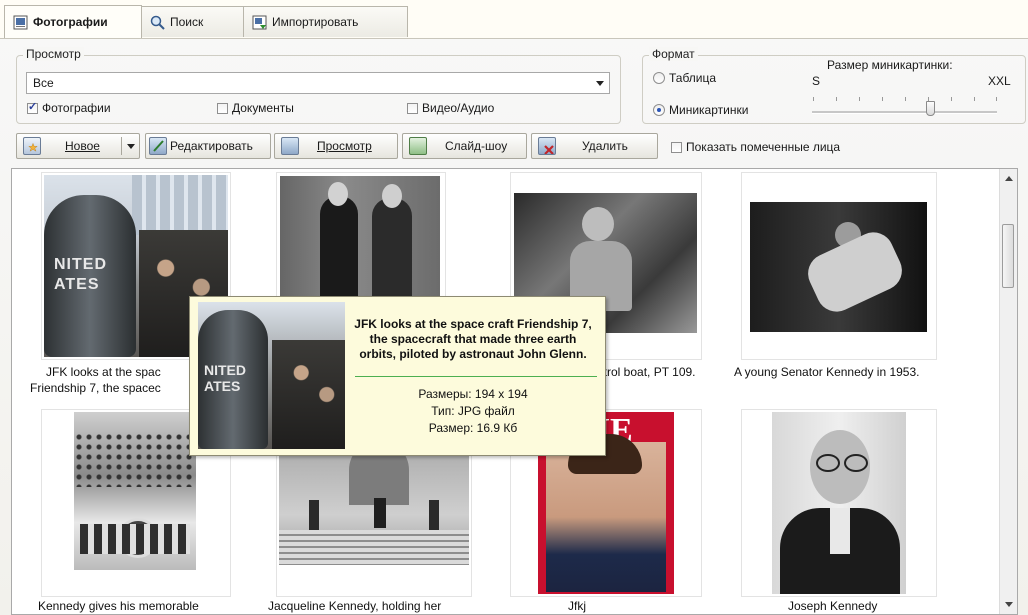 The width and height of the screenshot is (1028, 615). What do you see at coordinates (890, 65) in the screenshot?
I see `thumb-size-label: Размер миникартинки:` at bounding box center [890, 65].